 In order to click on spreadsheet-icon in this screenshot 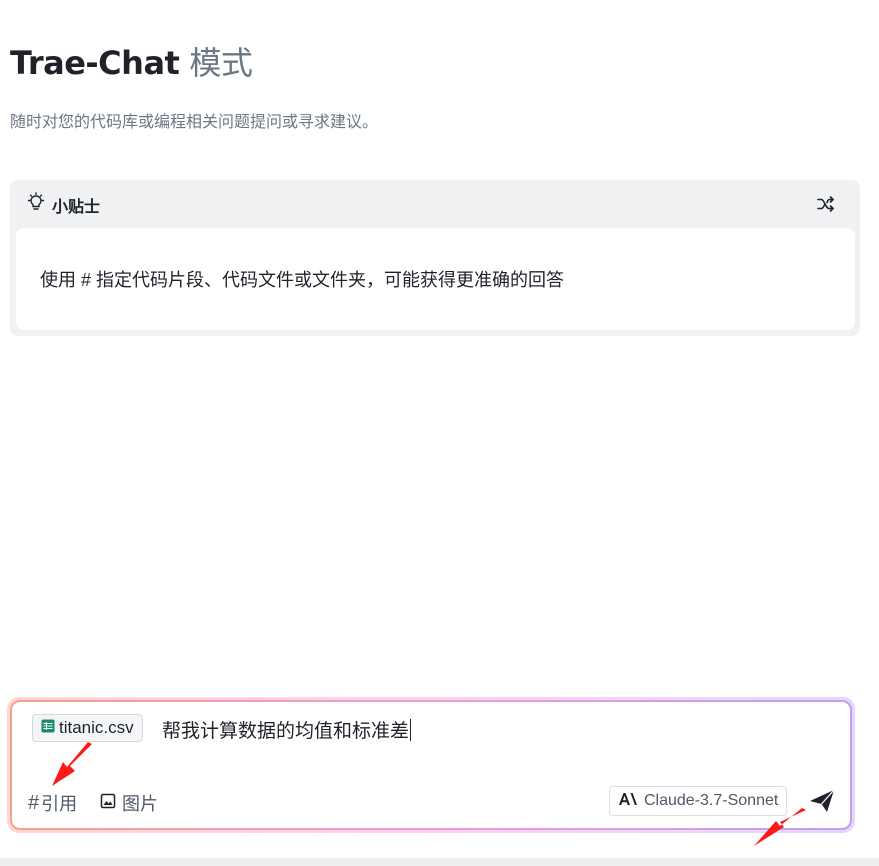, I will do `click(48, 728)`.